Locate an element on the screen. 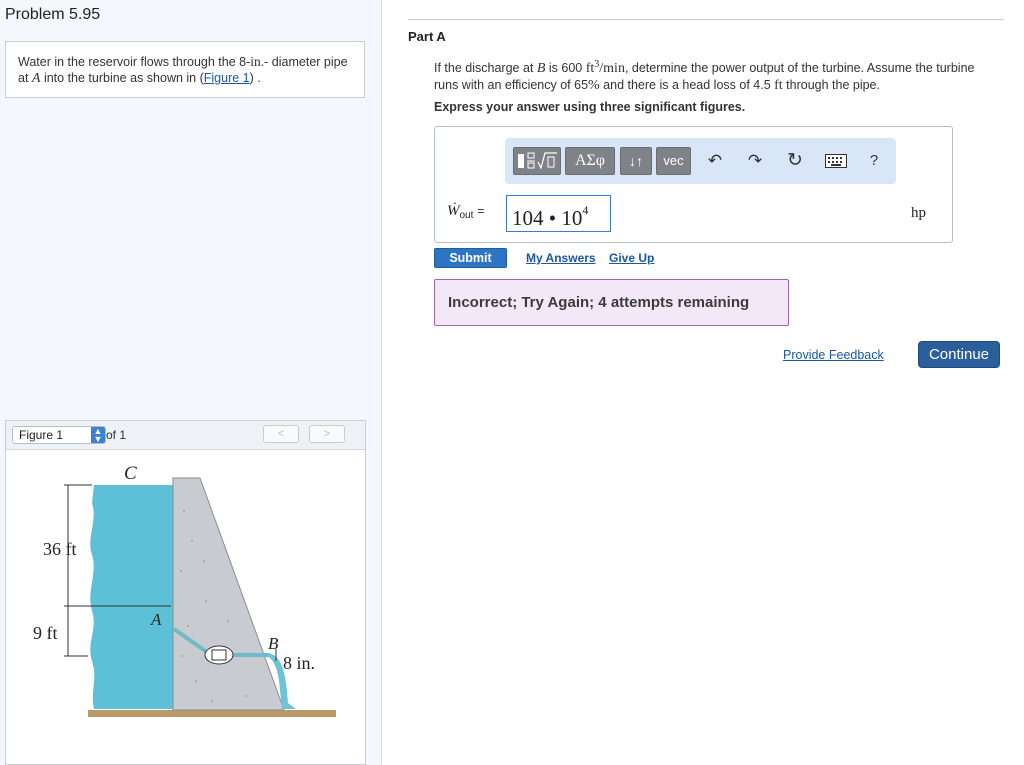 The width and height of the screenshot is (1024, 765). question-unit: % is located at coordinates (594, 86).